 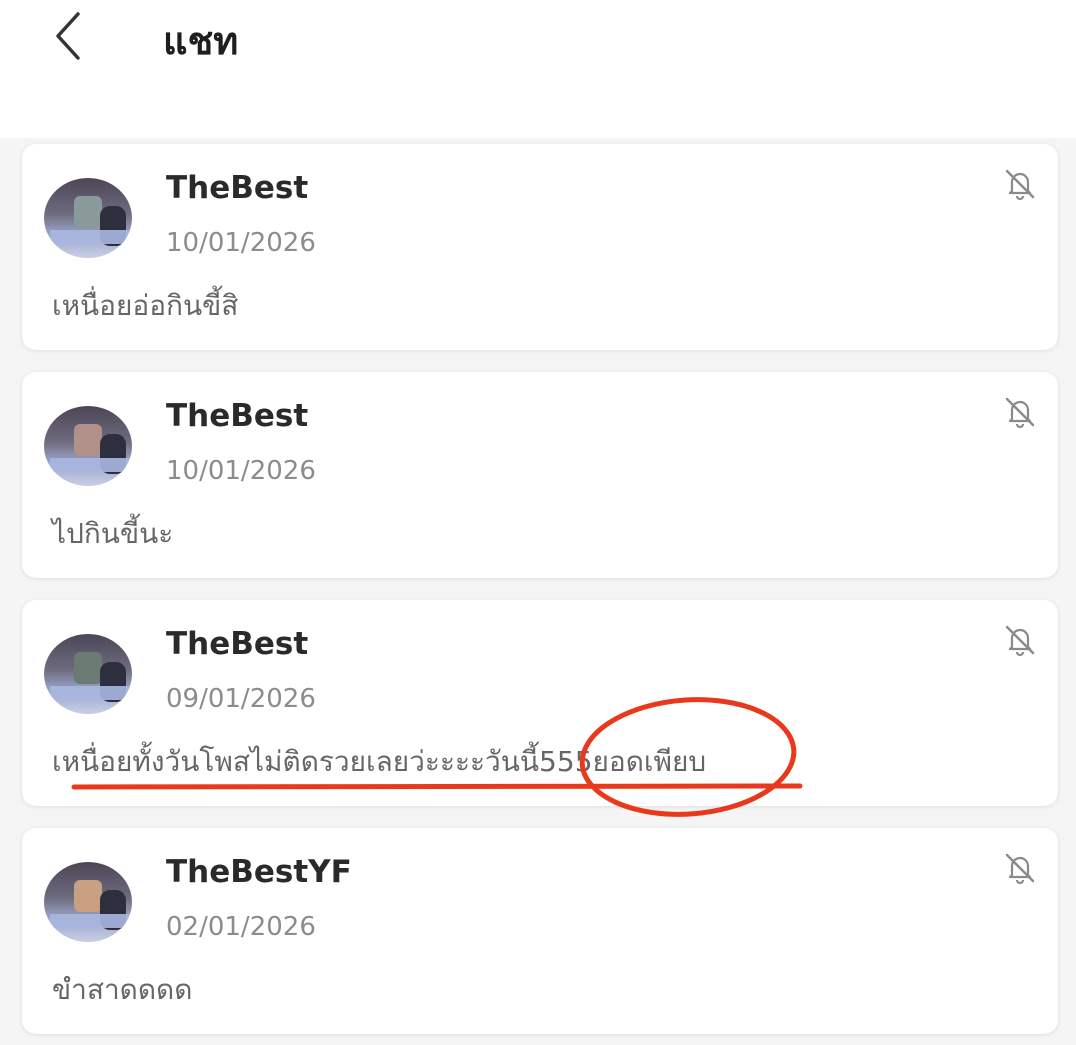 I want to click on chat-date: 09/01/2026, so click(x=241, y=699).